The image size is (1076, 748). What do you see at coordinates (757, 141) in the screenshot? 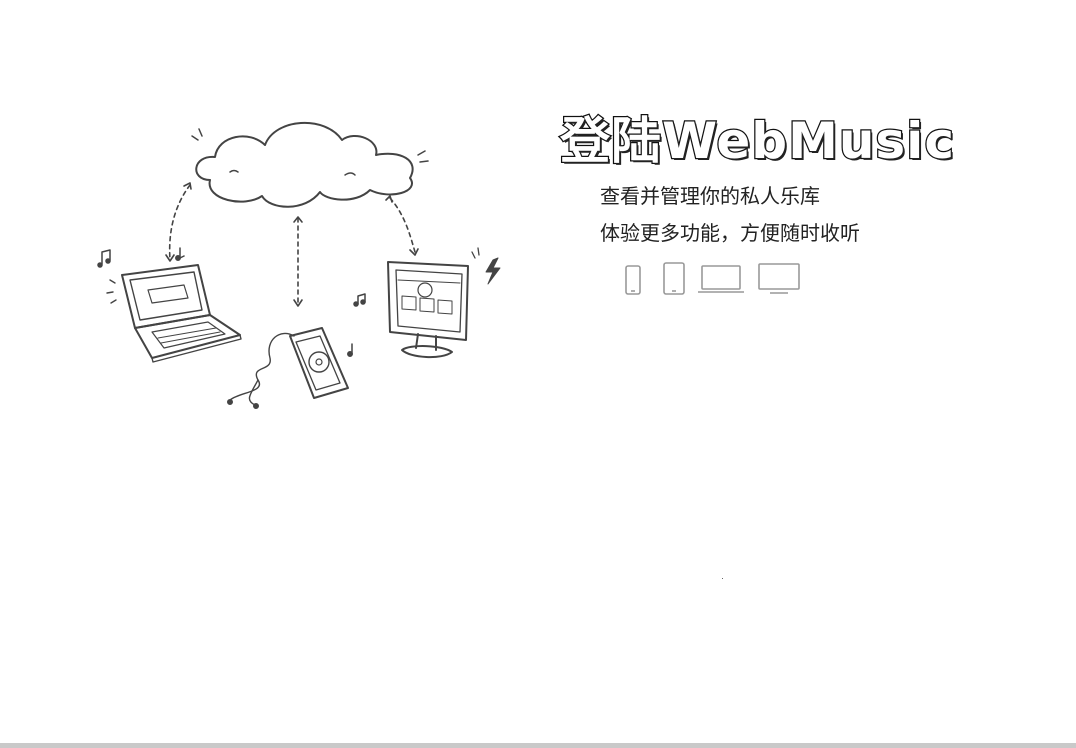
I see `page-title: 登陆WebMusic` at bounding box center [757, 141].